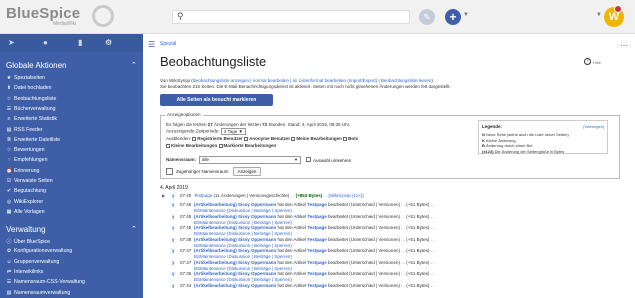  I want to click on navigation-icon: ➤, so click(11, 42).